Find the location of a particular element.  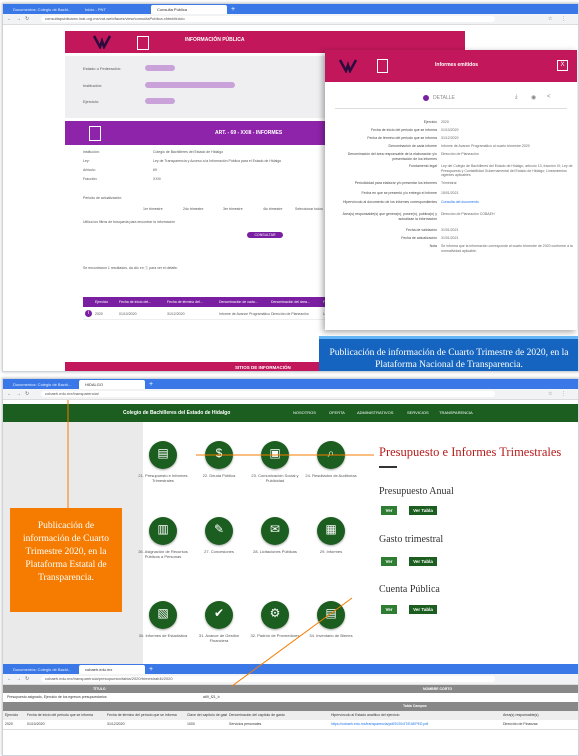

connector-line is located at coordinates (292, 642).